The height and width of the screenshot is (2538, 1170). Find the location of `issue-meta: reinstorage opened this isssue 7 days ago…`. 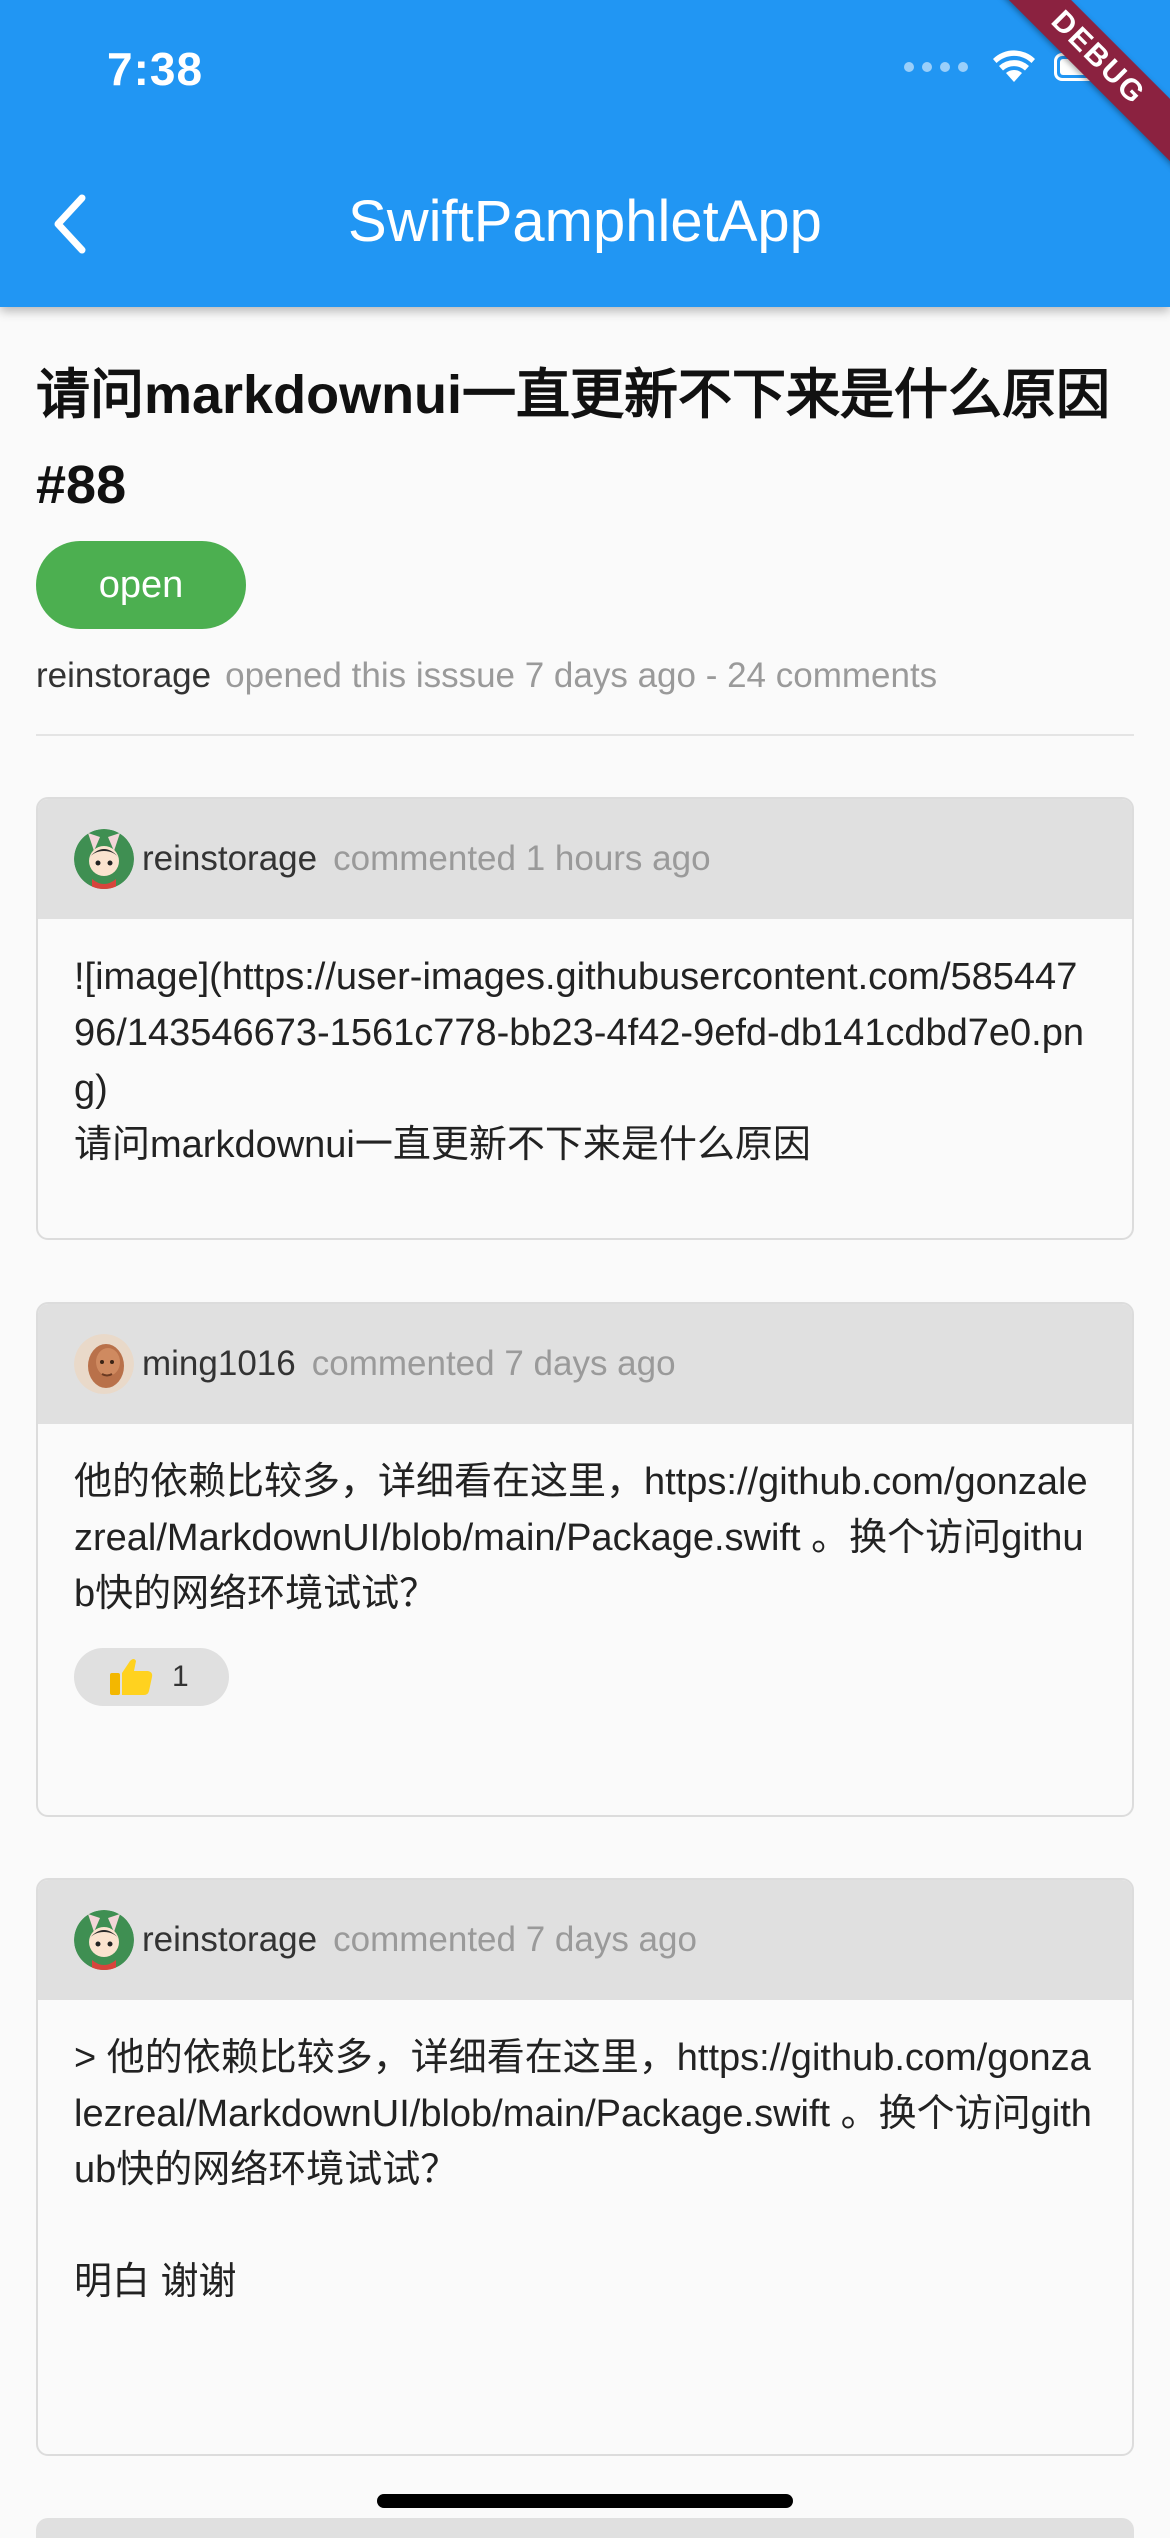

issue-meta: reinstorage opened this isssue 7 days ago… is located at coordinates (486, 676).